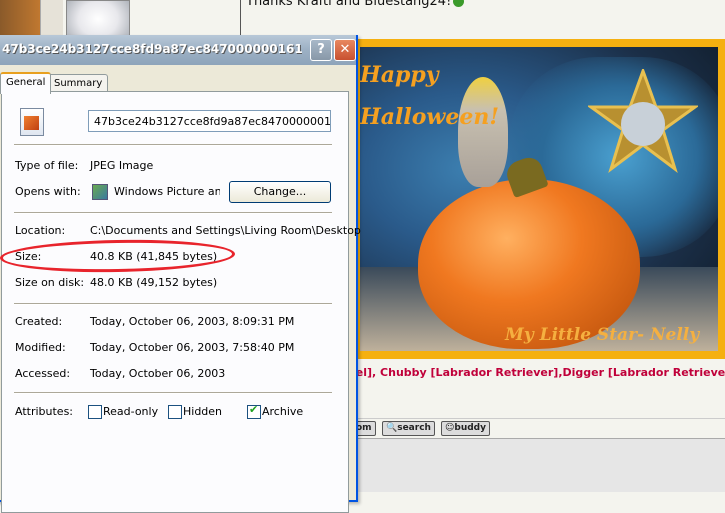  What do you see at coordinates (202, 411) in the screenshot?
I see `hidden-label: Hidden` at bounding box center [202, 411].